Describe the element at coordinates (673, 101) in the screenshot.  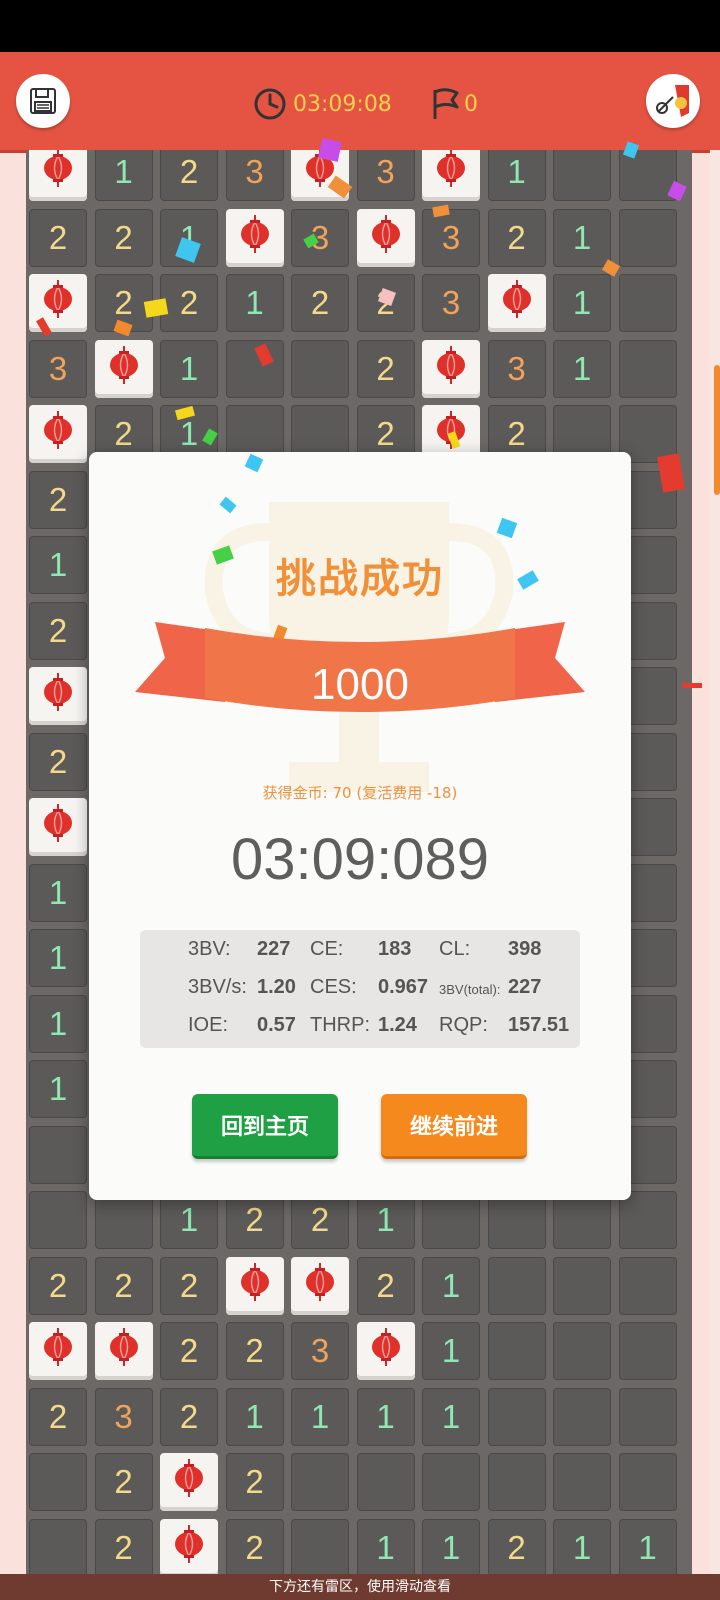
I see `gift-button` at that location.